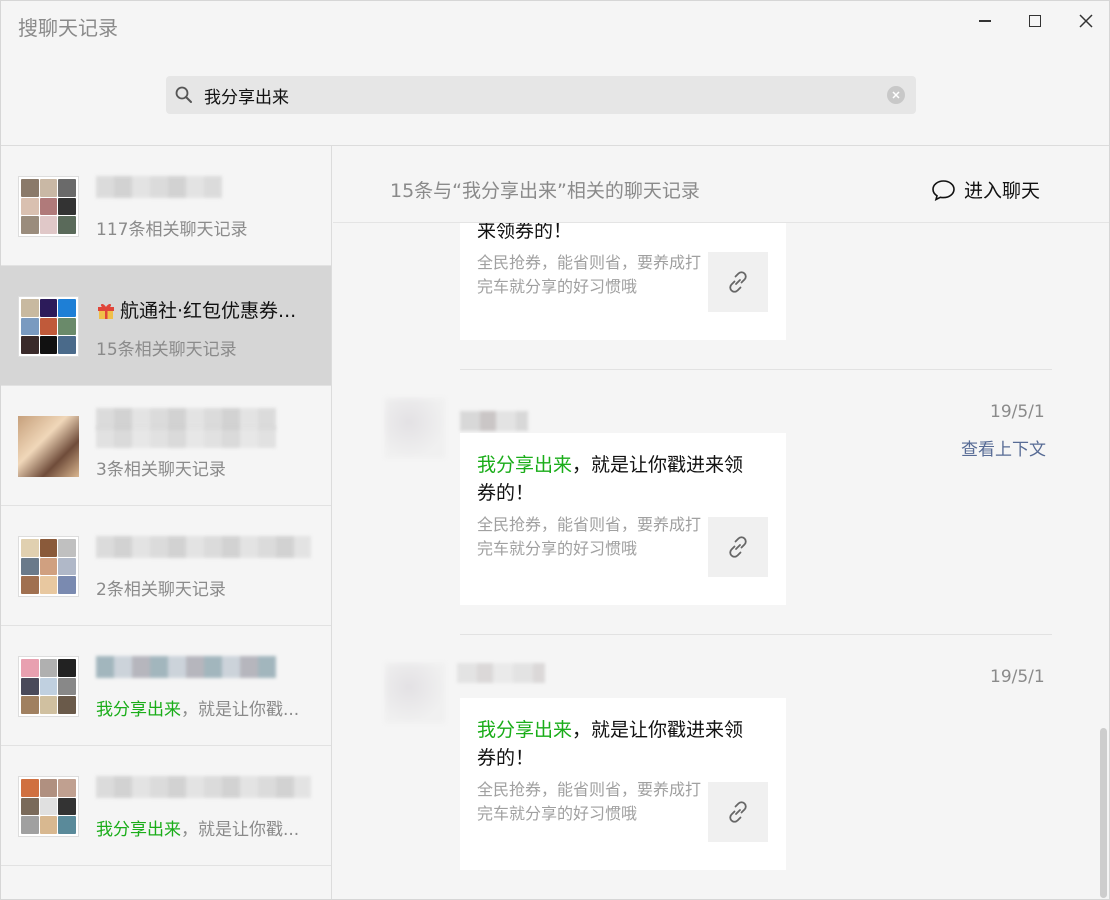  What do you see at coordinates (525, 232) in the screenshot?
I see `title-rest: 来领券的！` at bounding box center [525, 232].